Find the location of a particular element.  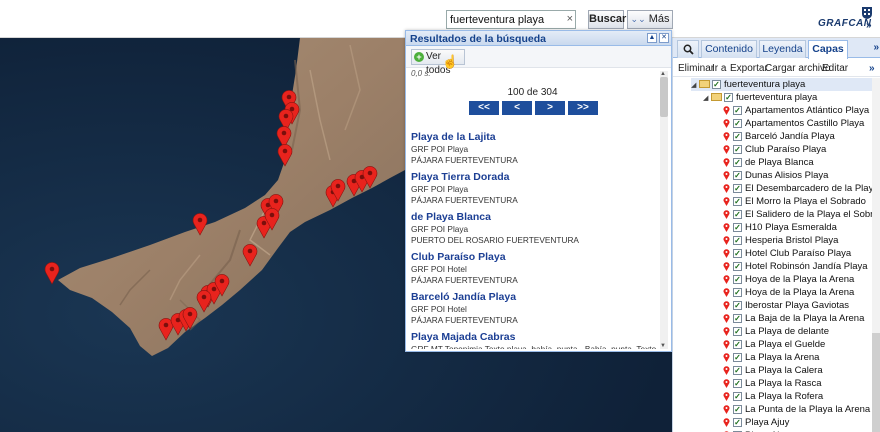

layer-label: Hoya de la Playa la Arena is located at coordinates (800, 279).